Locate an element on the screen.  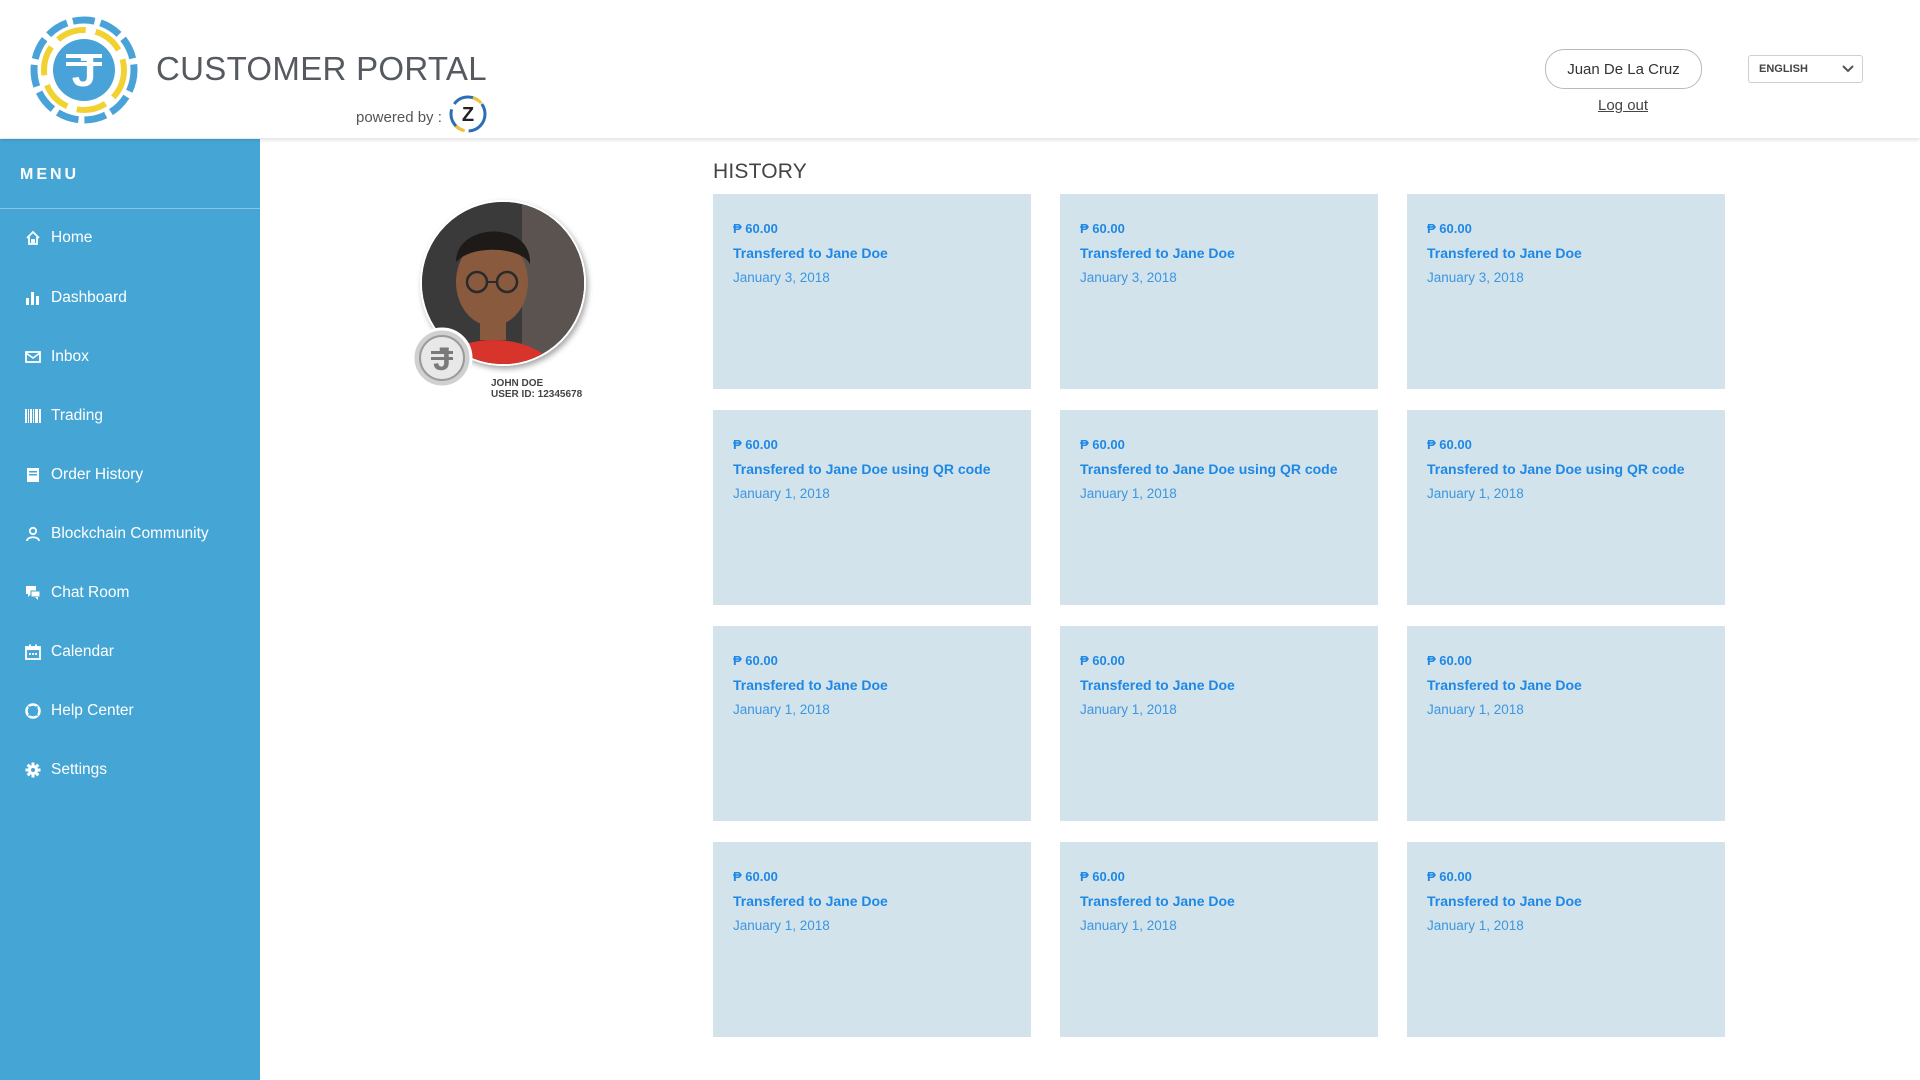
chevron-down-icon is located at coordinates (1848, 69).